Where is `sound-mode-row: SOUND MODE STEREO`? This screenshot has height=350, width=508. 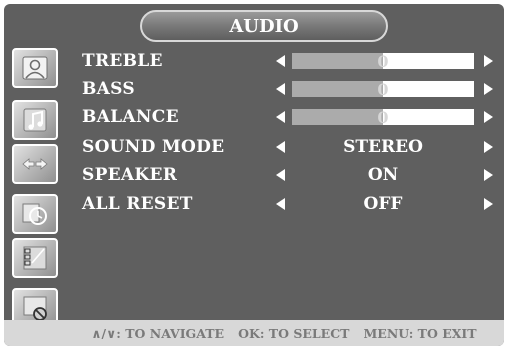
sound-mode-row: SOUND MODE STEREO is located at coordinates (254, 147).